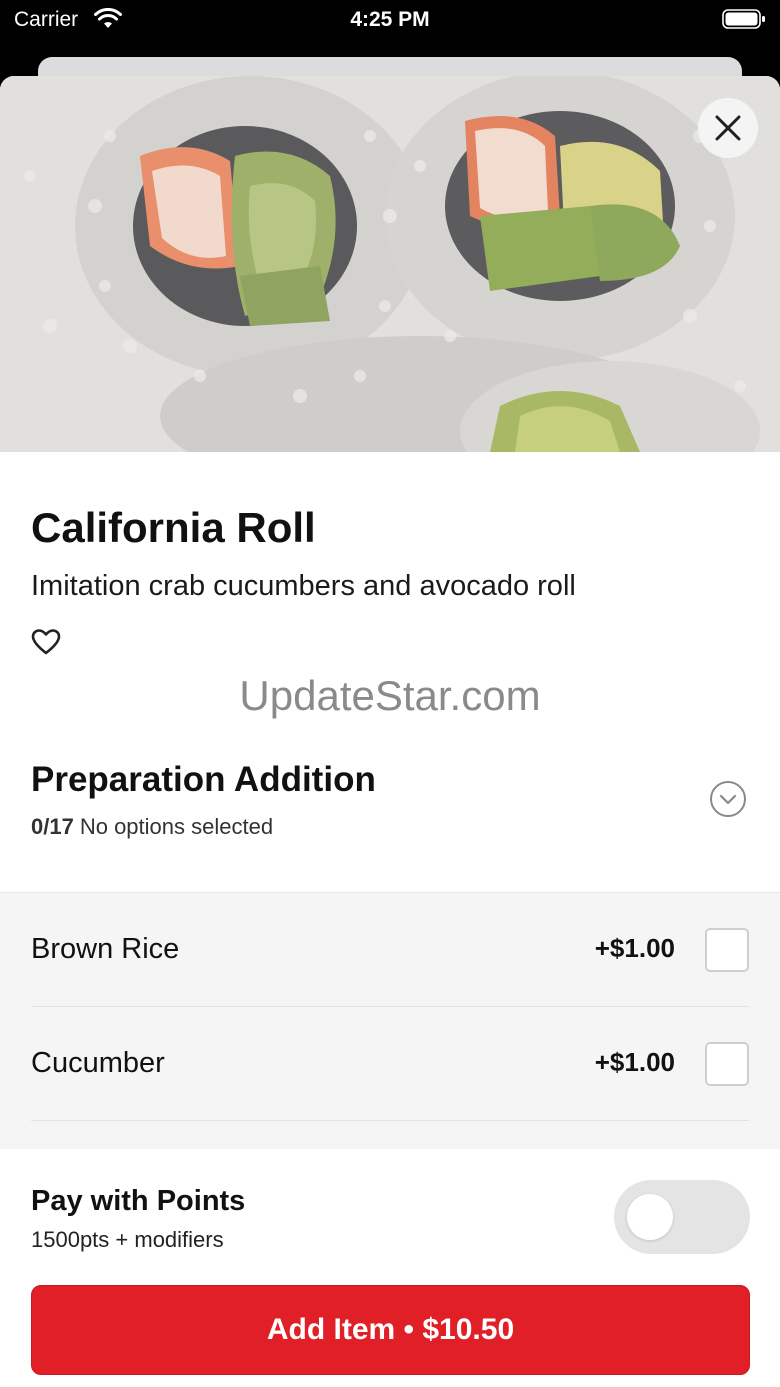 The width and height of the screenshot is (780, 1387). What do you see at coordinates (176, 826) in the screenshot?
I see `selection-status-text: No options selected` at bounding box center [176, 826].